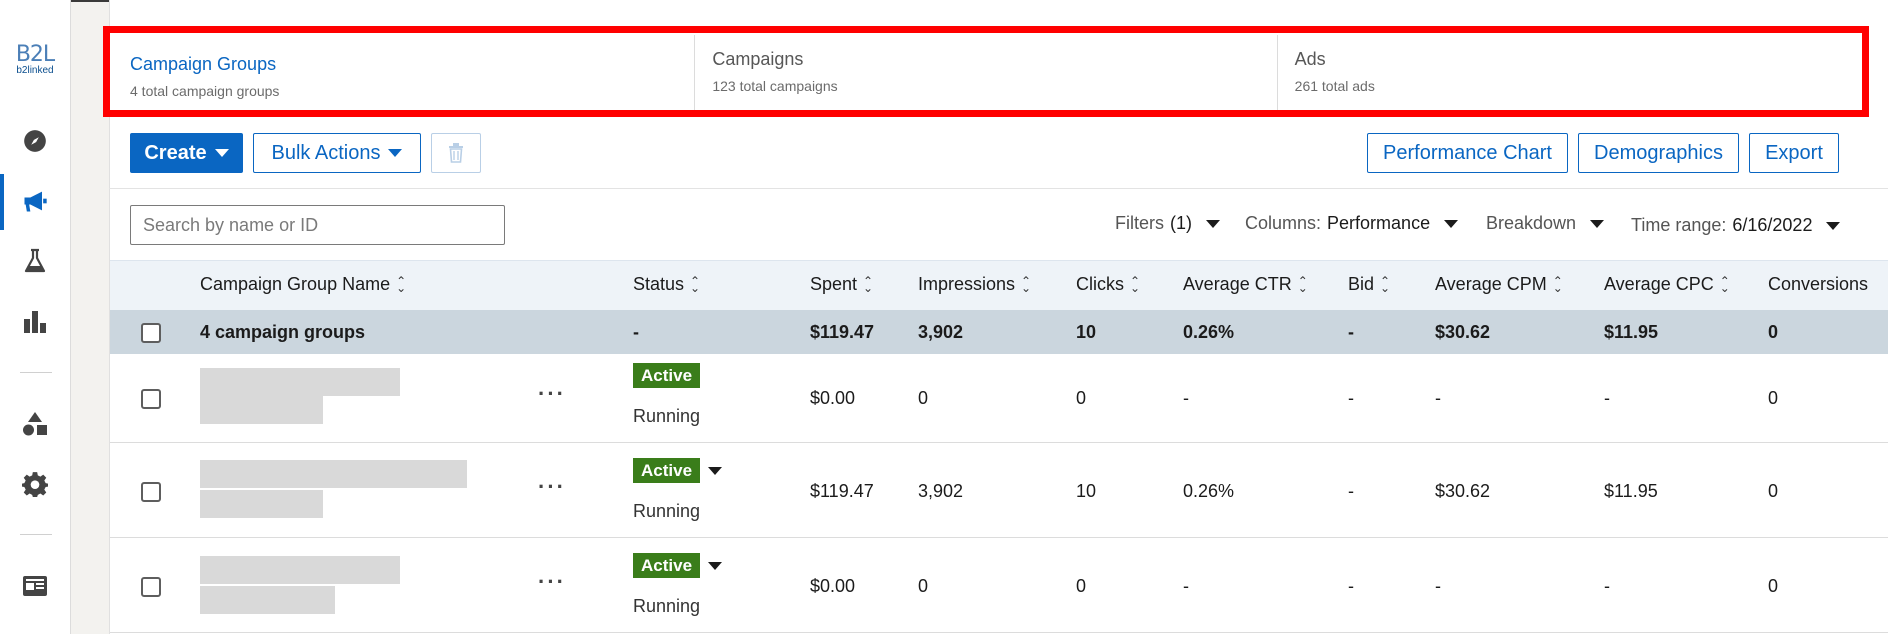  I want to click on cell-spent: $119.47, so click(842, 491).